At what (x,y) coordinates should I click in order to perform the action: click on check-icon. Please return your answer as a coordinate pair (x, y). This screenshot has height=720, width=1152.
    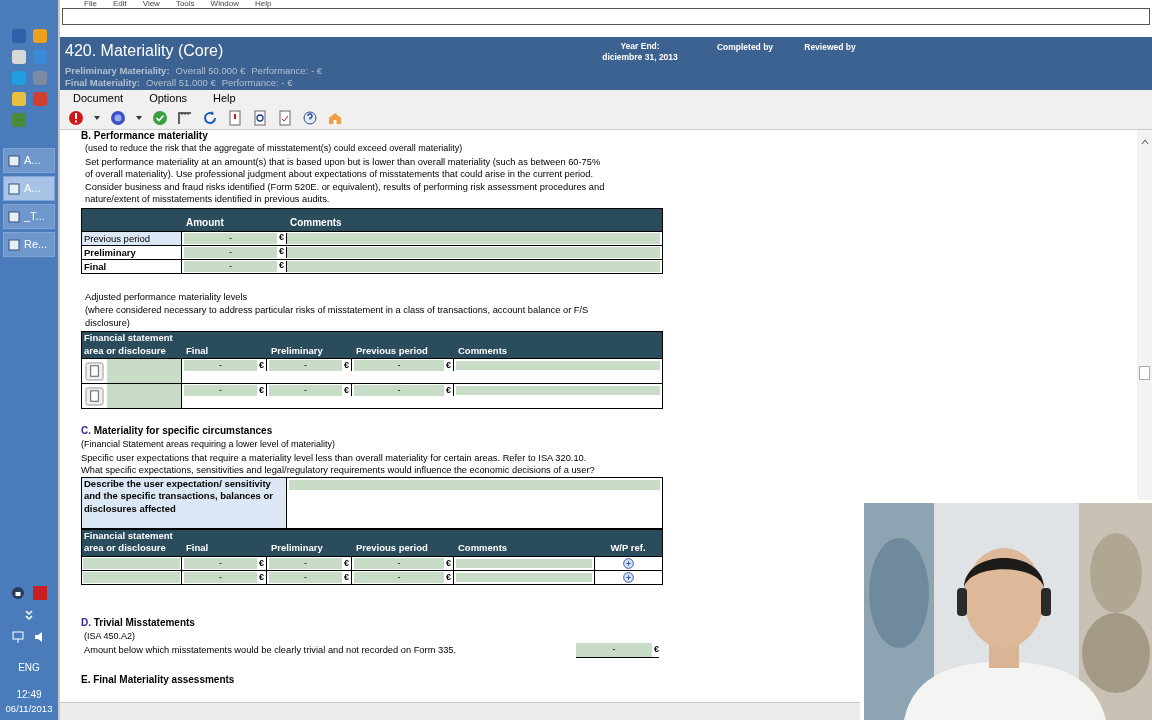
    Looking at the image, I should click on (160, 118).